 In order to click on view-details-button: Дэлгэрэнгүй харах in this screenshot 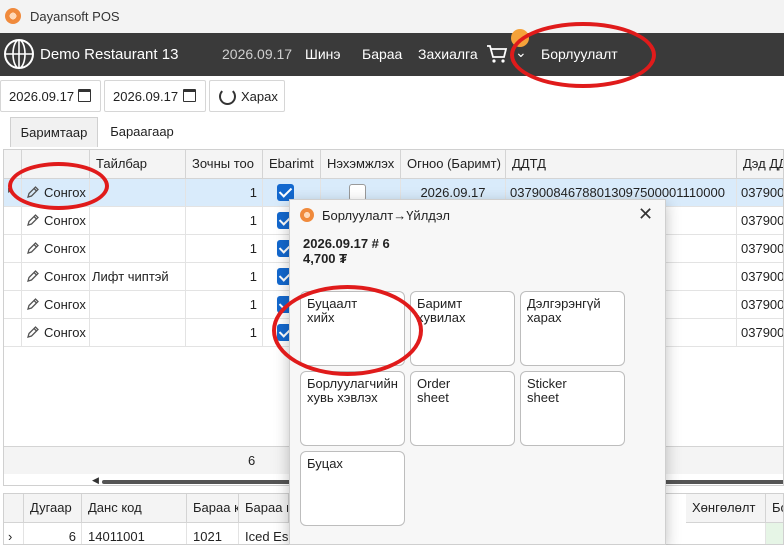, I will do `click(572, 328)`.